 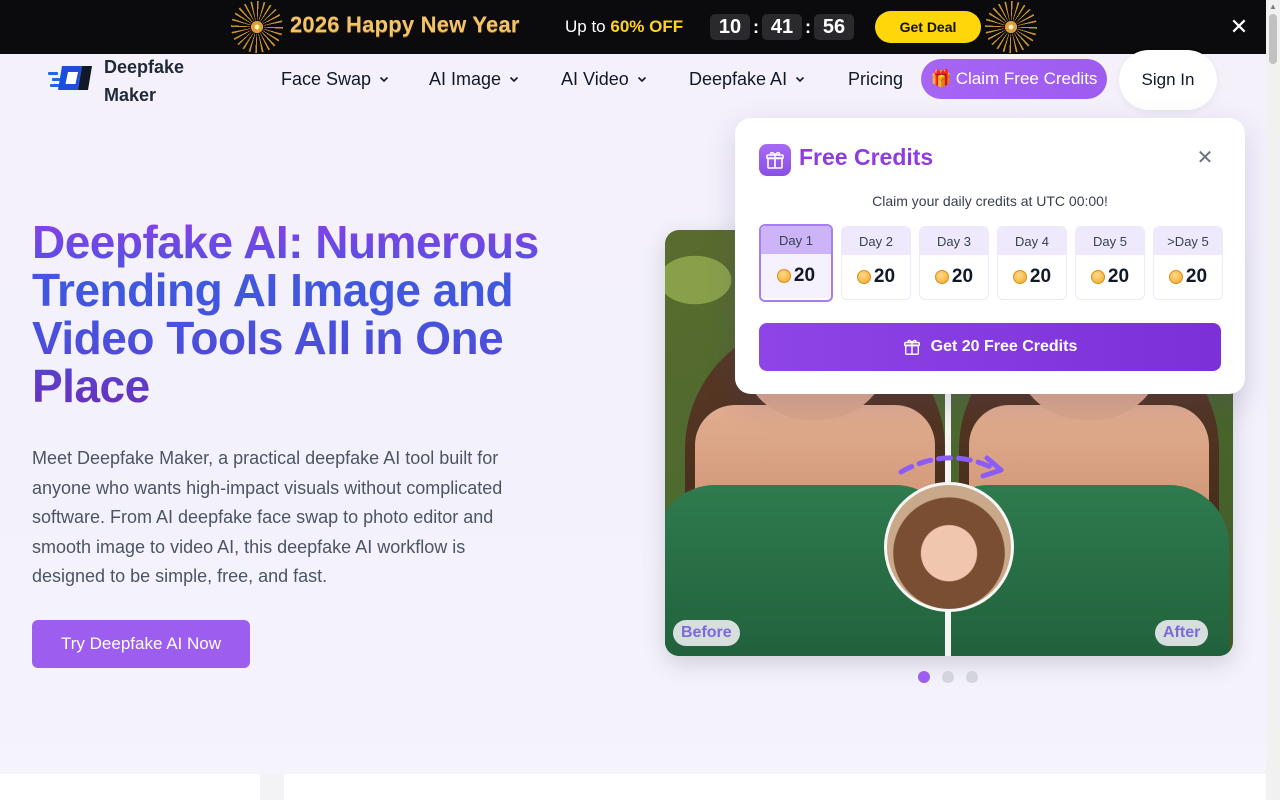 I want to click on nav-face-swap: Face Swap, so click(x=335, y=79).